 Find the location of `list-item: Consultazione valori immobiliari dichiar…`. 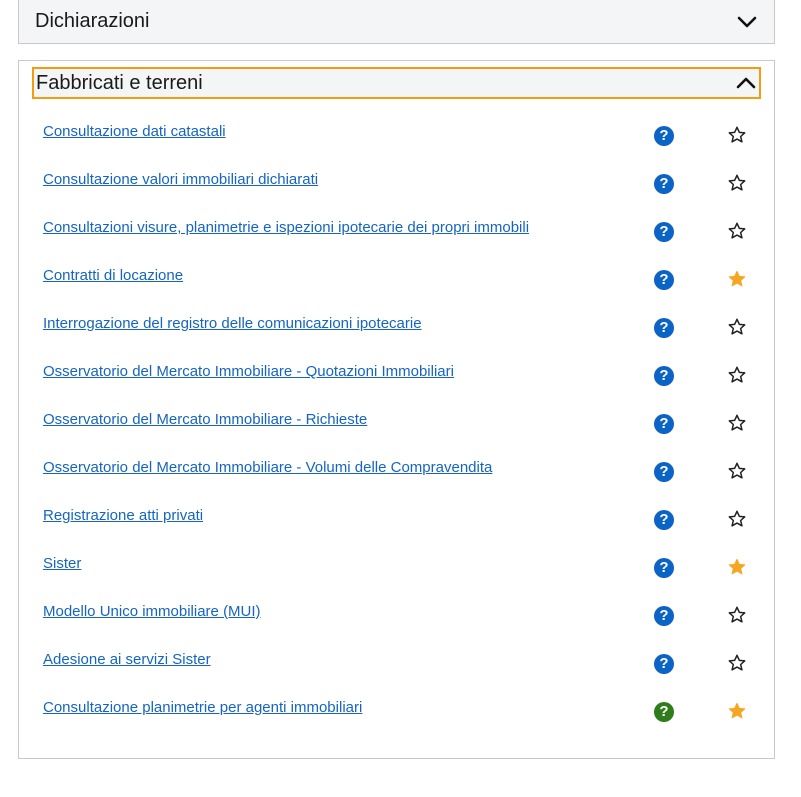

list-item: Consultazione valori immobiliari dichiar… is located at coordinates (396, 195).